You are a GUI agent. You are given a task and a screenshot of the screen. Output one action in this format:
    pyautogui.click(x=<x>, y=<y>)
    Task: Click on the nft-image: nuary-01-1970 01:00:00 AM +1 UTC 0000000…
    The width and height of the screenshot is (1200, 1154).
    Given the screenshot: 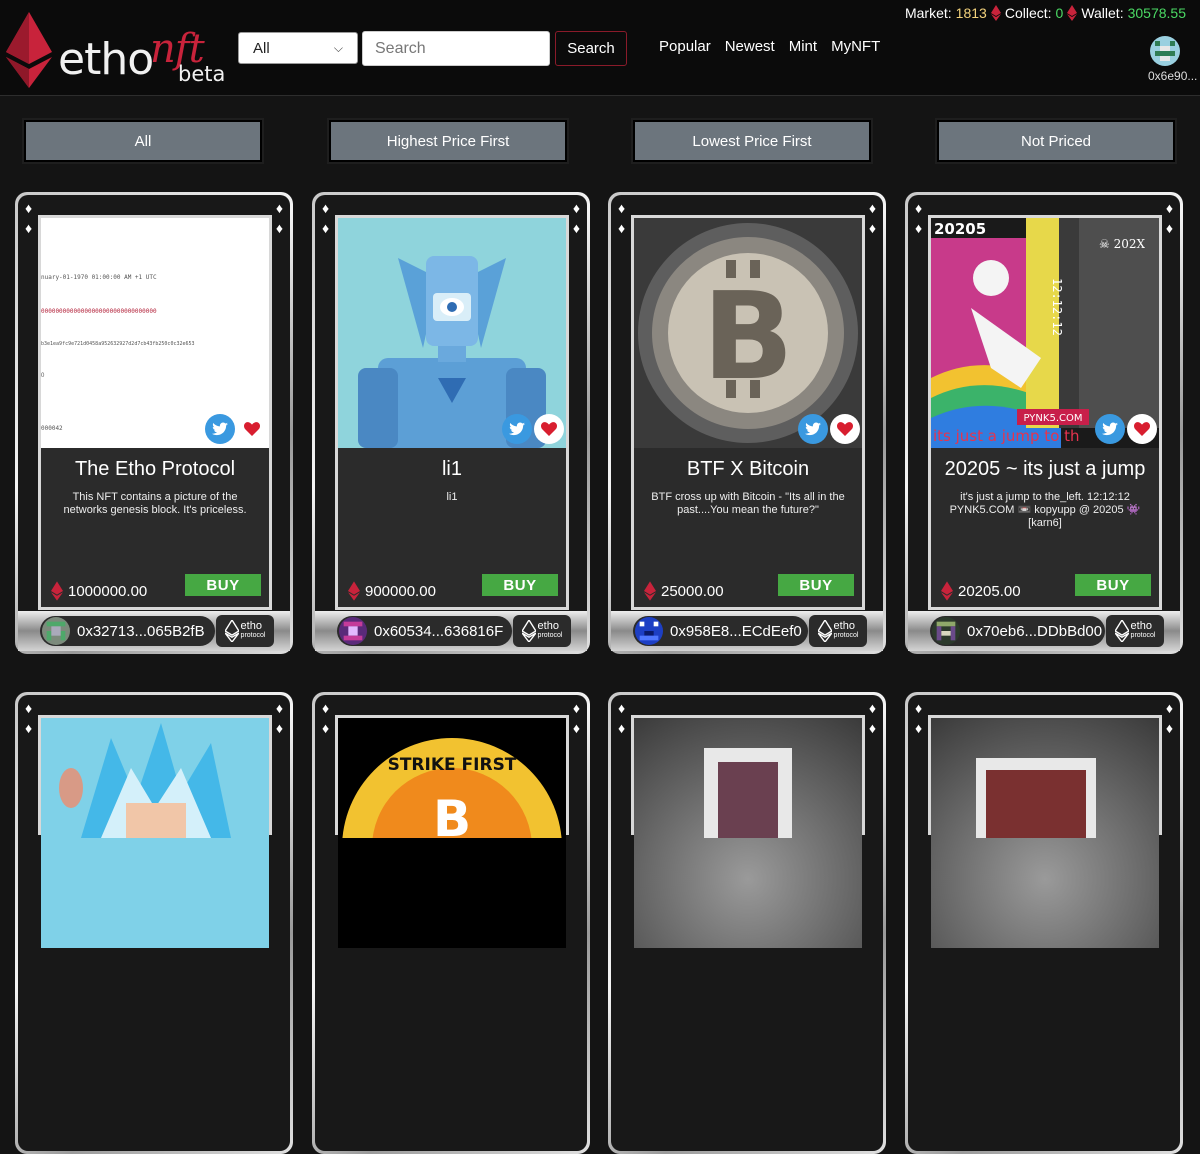 What is the action you would take?
    pyautogui.click(x=155, y=333)
    